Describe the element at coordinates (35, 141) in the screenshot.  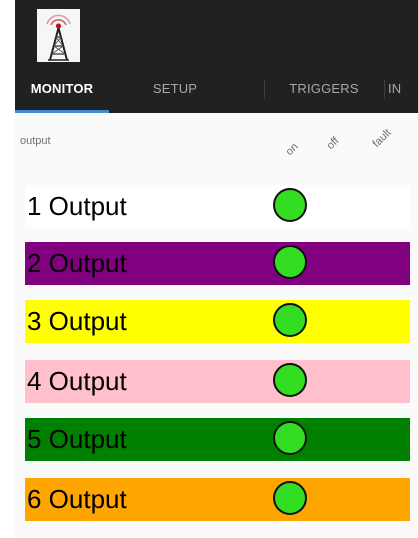
I see `output-column-header: output` at that location.